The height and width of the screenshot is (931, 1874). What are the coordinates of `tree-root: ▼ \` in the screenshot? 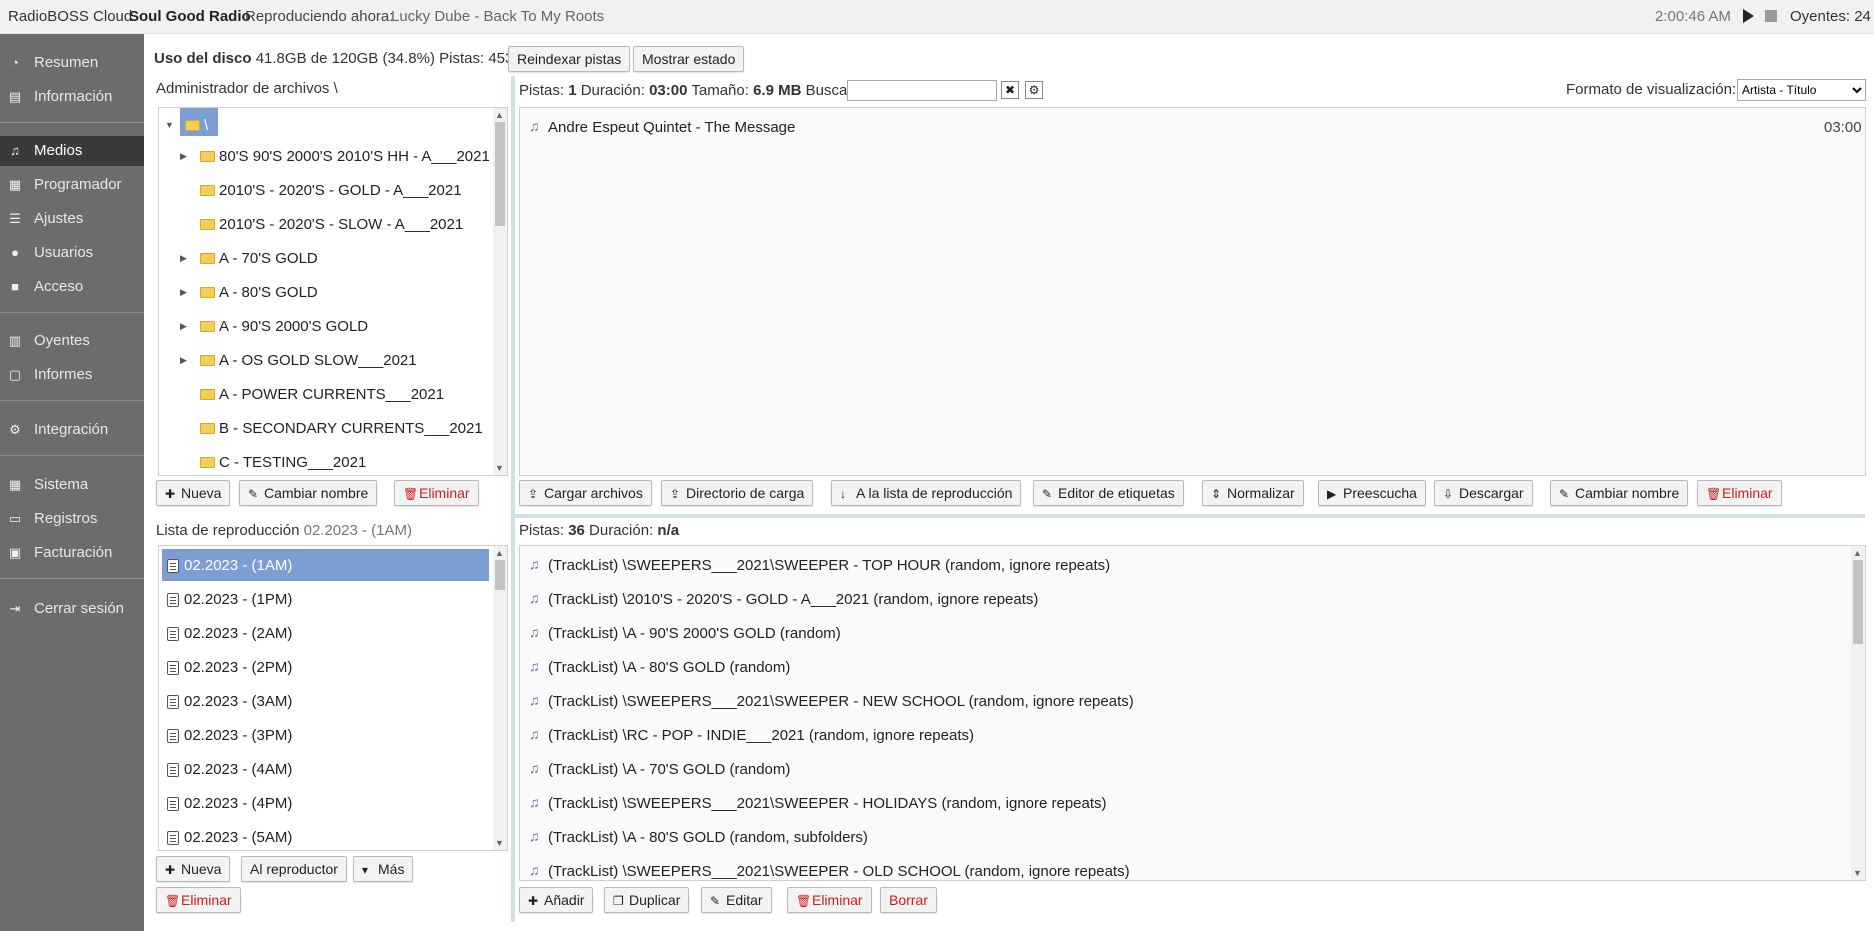 It's located at (324, 124).